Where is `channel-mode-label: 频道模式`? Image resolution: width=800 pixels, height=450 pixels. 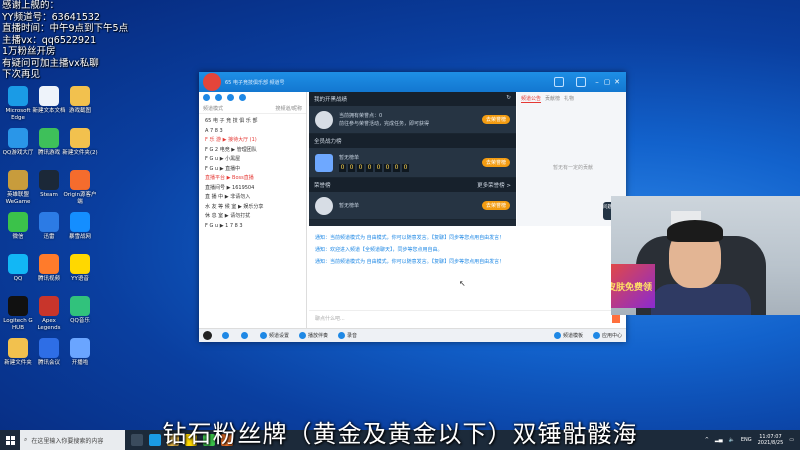
channel-mode-label: 频道模式 is located at coordinates (213, 108).